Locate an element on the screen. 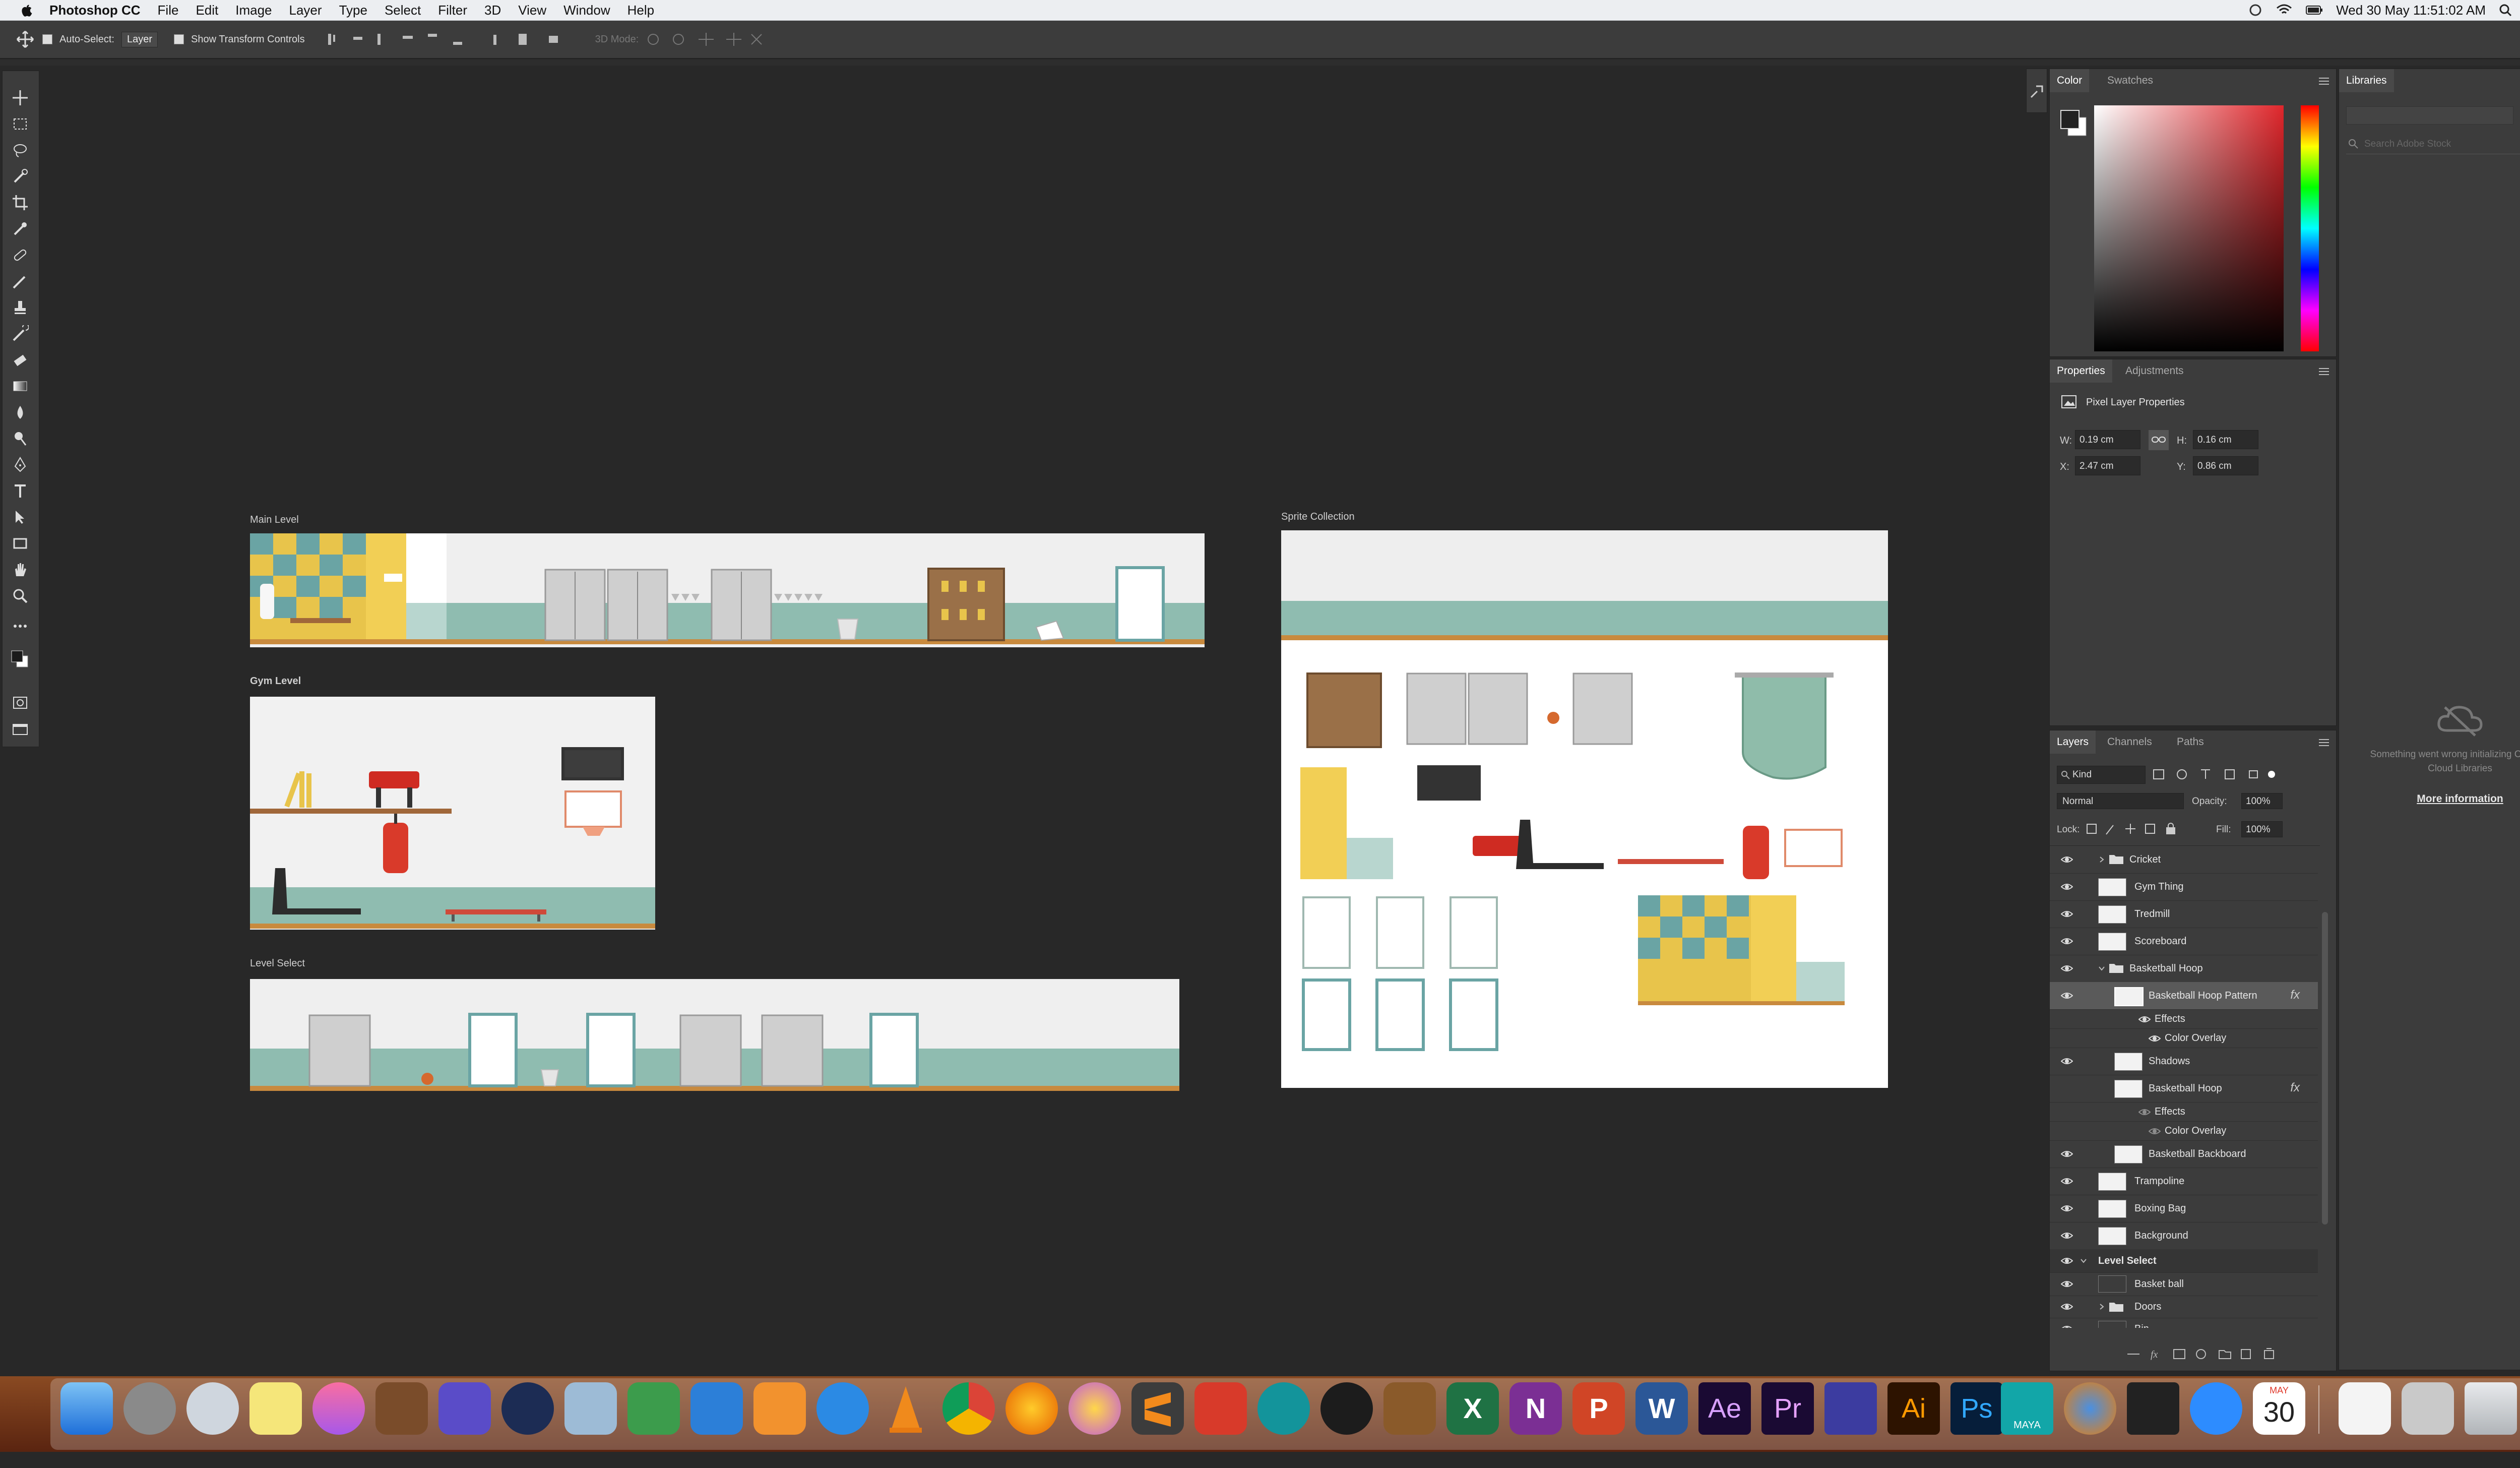 This screenshot has height=1468, width=2520. notes-icon is located at coordinates (275, 1408).